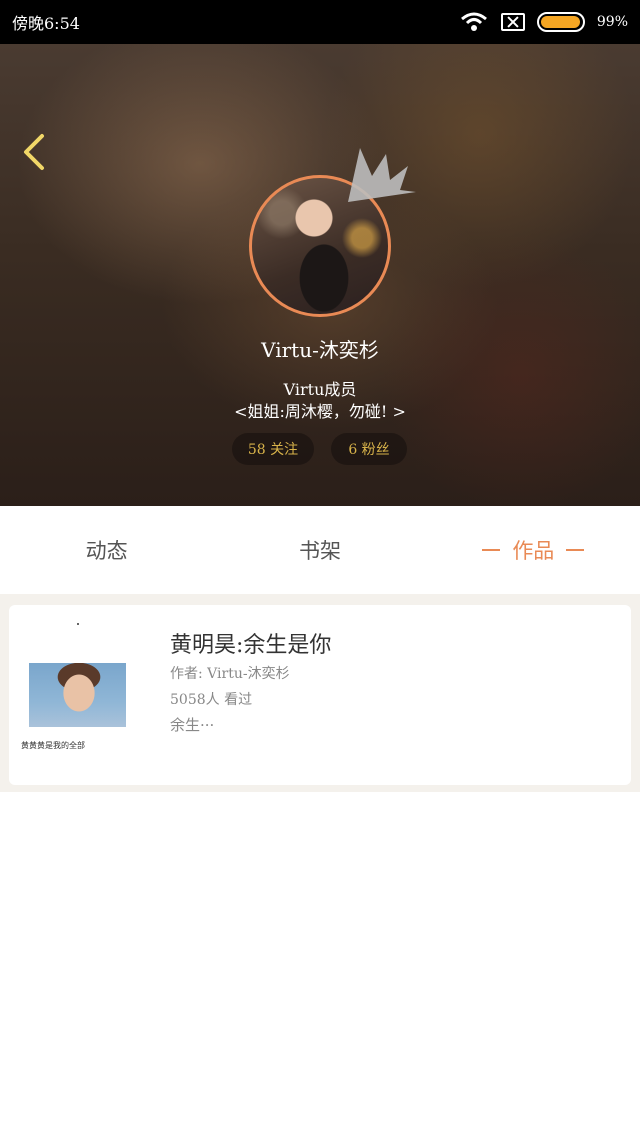  I want to click on profile-tabs: 动态 书架 作品, so click(320, 550).